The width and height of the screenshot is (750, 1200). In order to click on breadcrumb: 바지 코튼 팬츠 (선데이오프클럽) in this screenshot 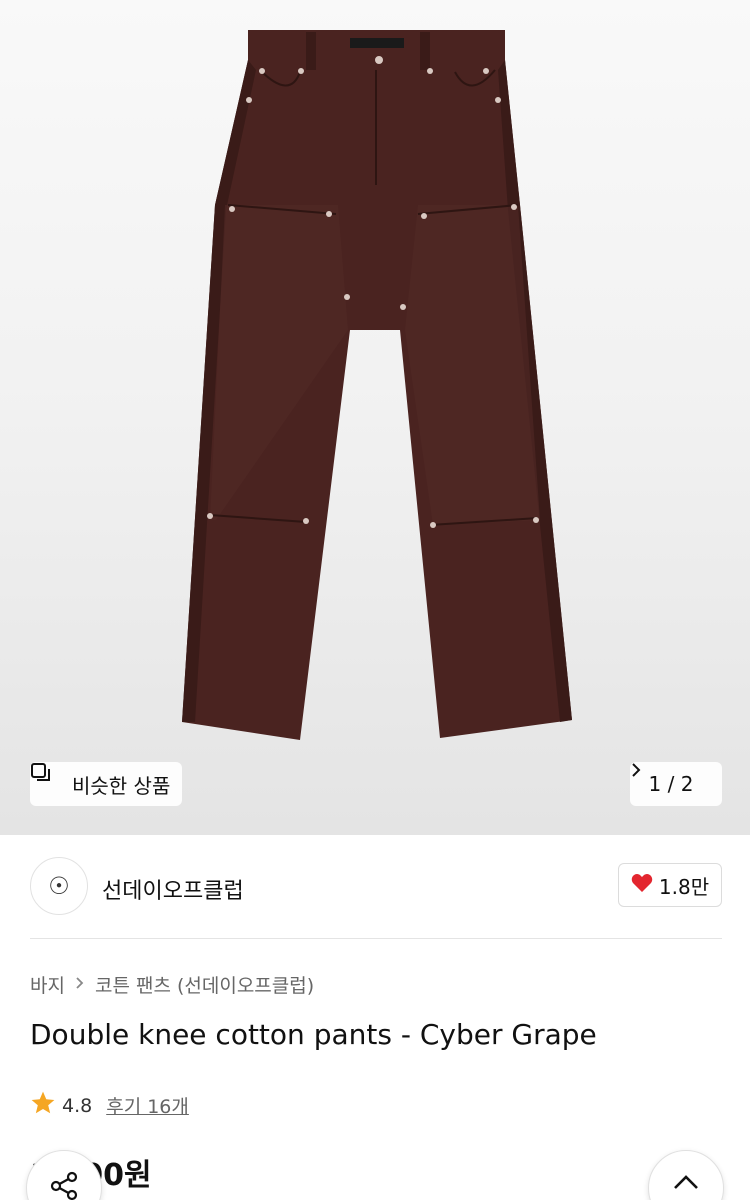, I will do `click(172, 984)`.